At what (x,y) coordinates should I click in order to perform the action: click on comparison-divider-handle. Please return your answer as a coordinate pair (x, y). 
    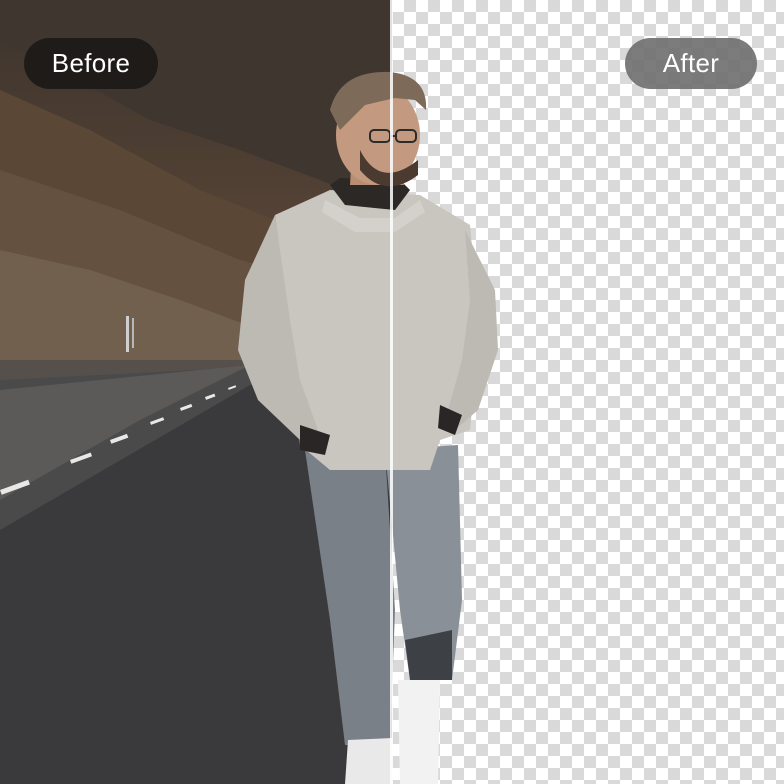
    Looking at the image, I should click on (391, 392).